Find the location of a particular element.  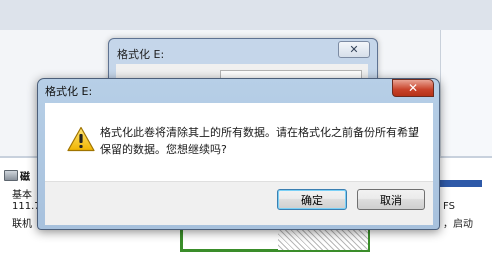

dialog-title: 格式化 E: is located at coordinates (69, 91).